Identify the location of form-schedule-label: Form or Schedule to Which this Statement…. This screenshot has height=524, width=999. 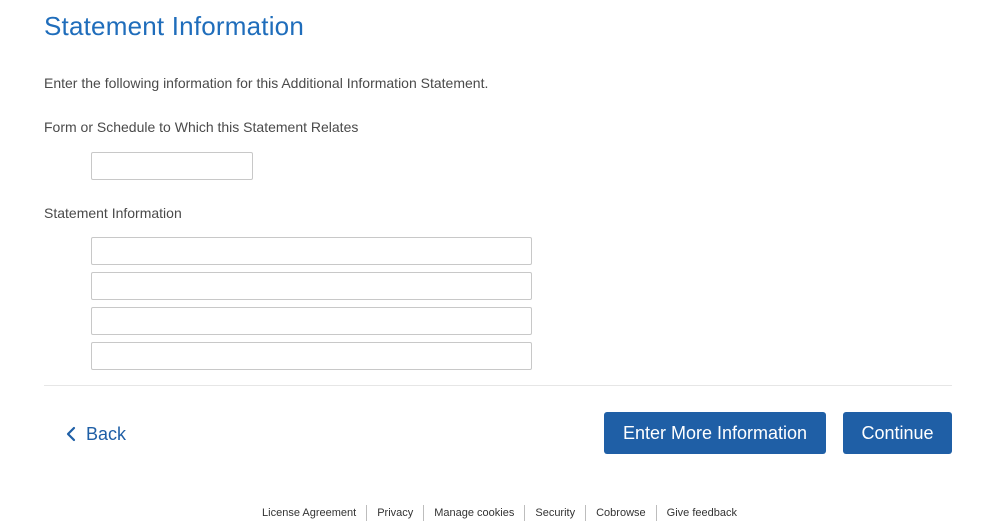
(201, 127).